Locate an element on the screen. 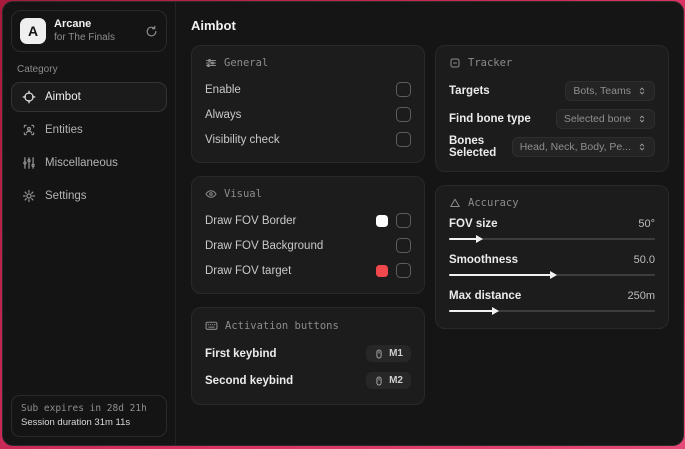 The image size is (685, 449). app-logo: A is located at coordinates (33, 31).